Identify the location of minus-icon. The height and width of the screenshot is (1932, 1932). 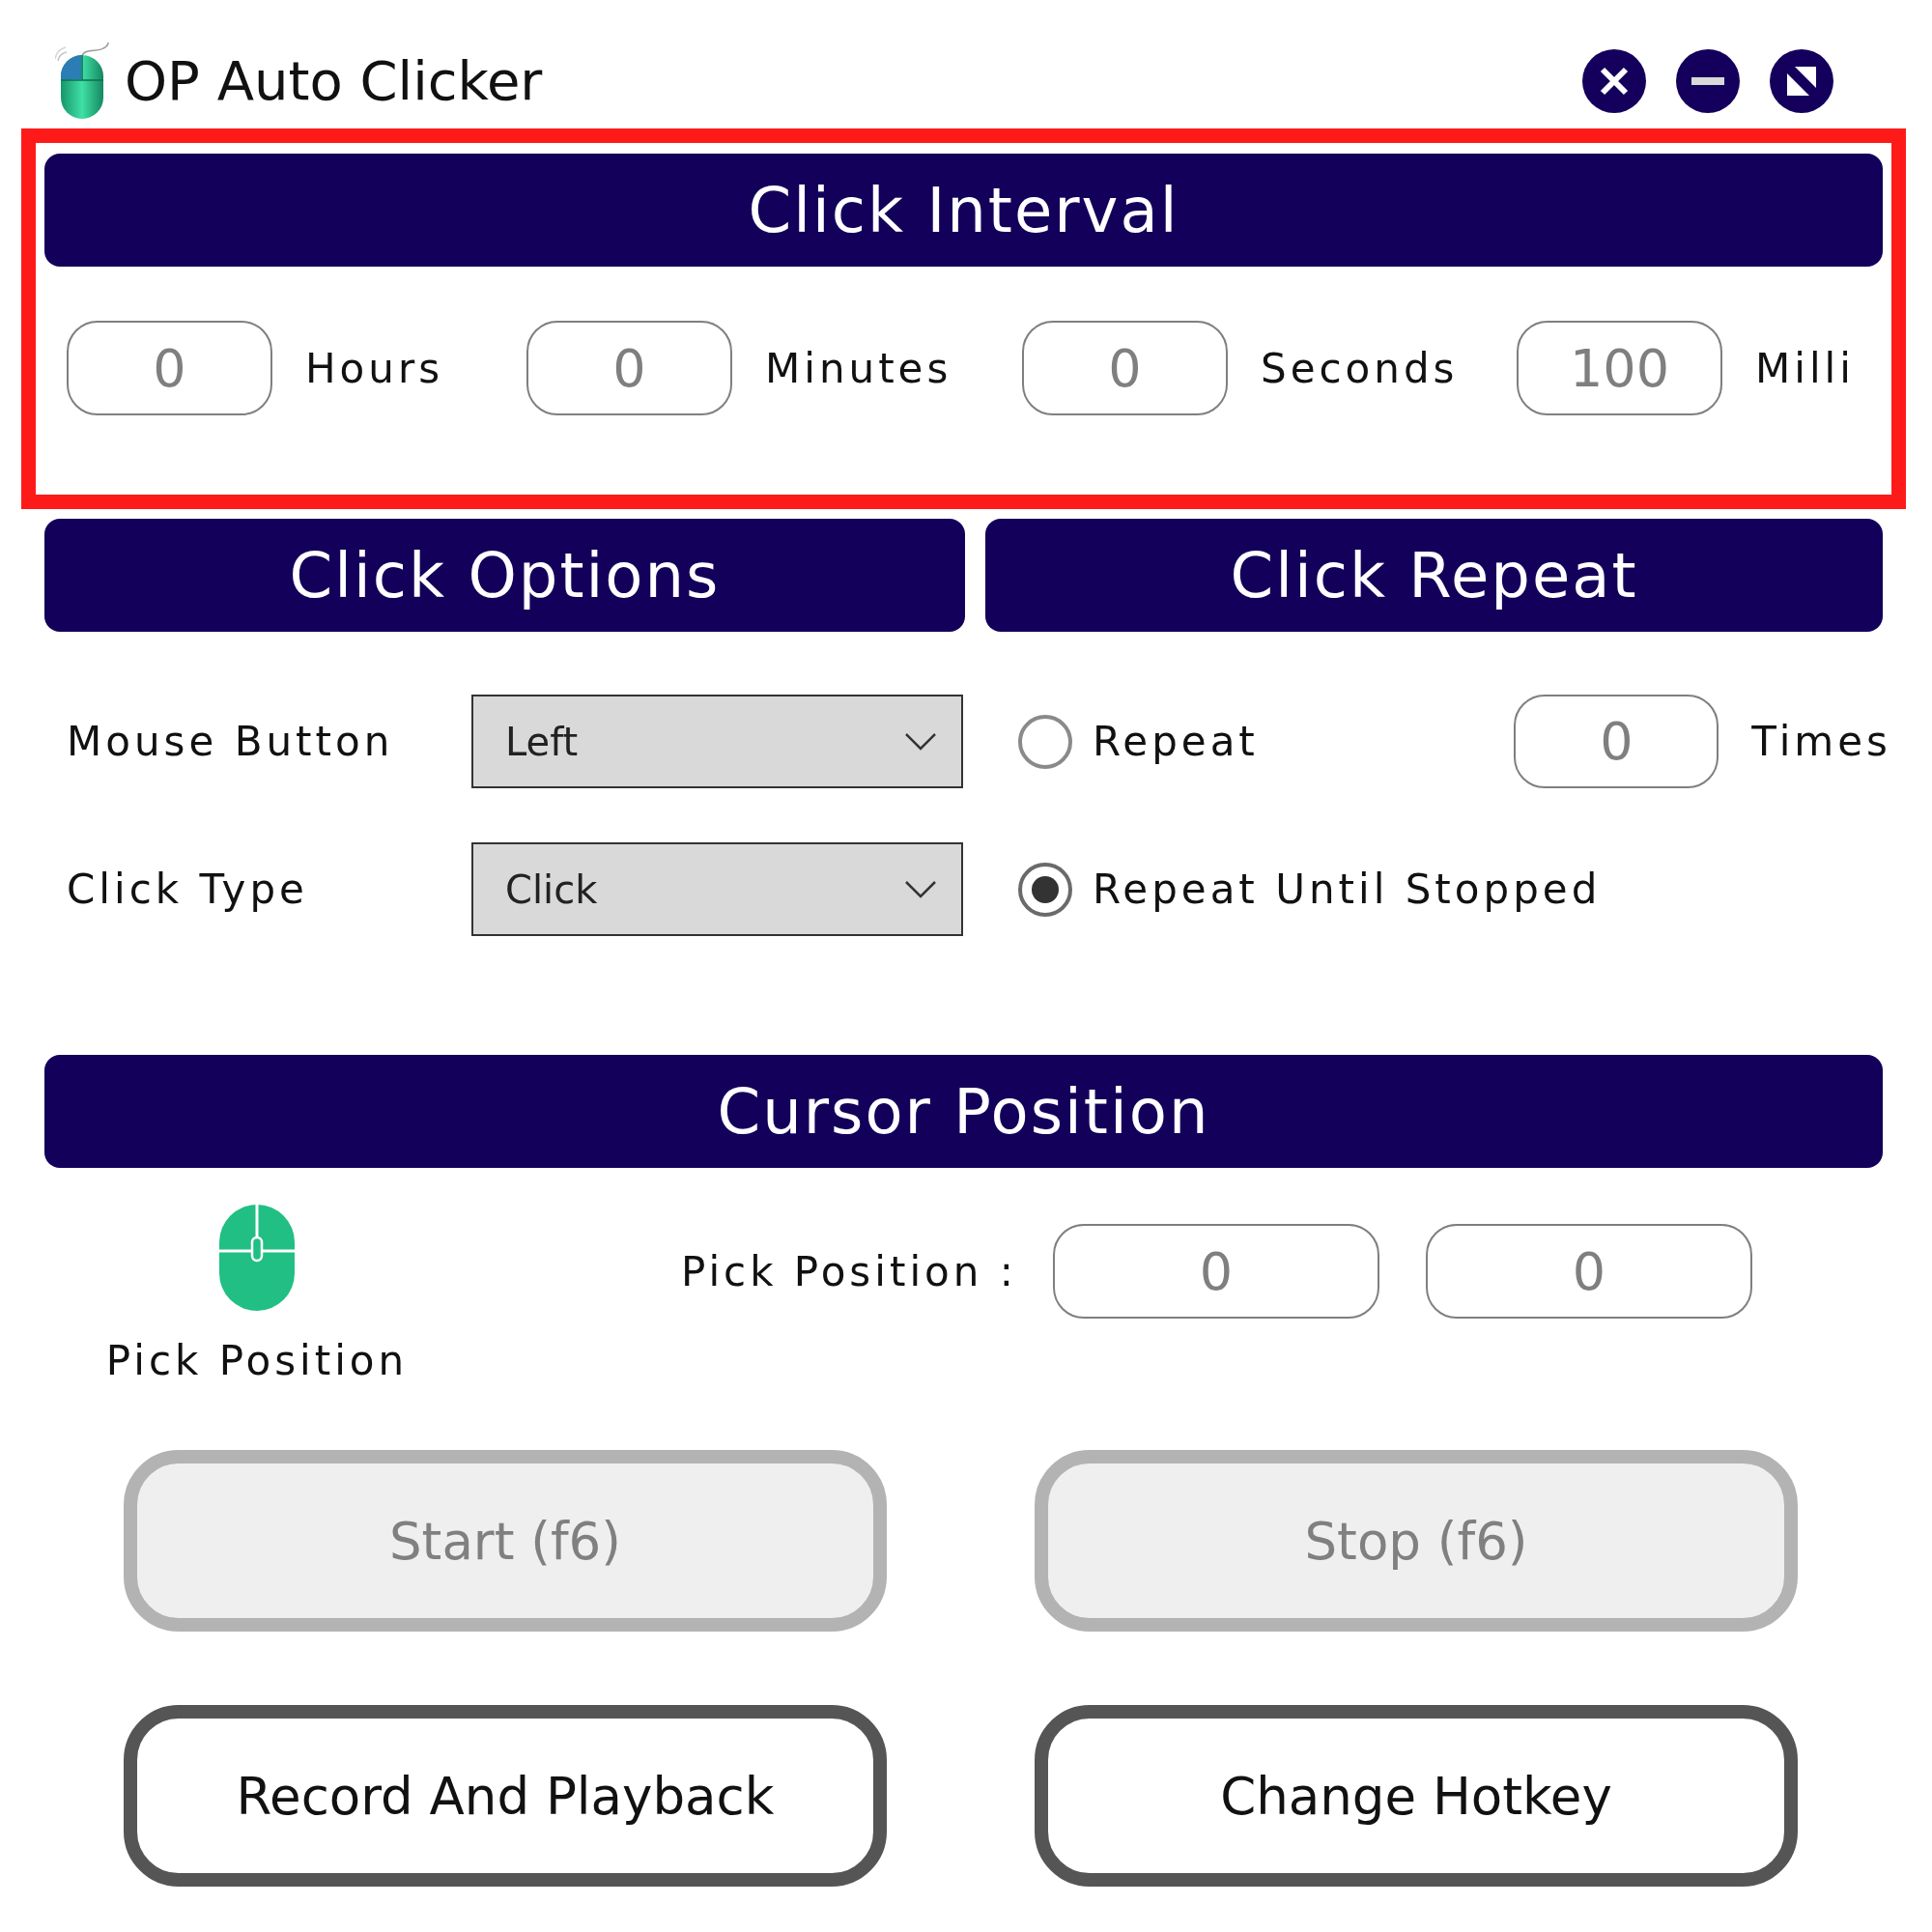
(1707, 80).